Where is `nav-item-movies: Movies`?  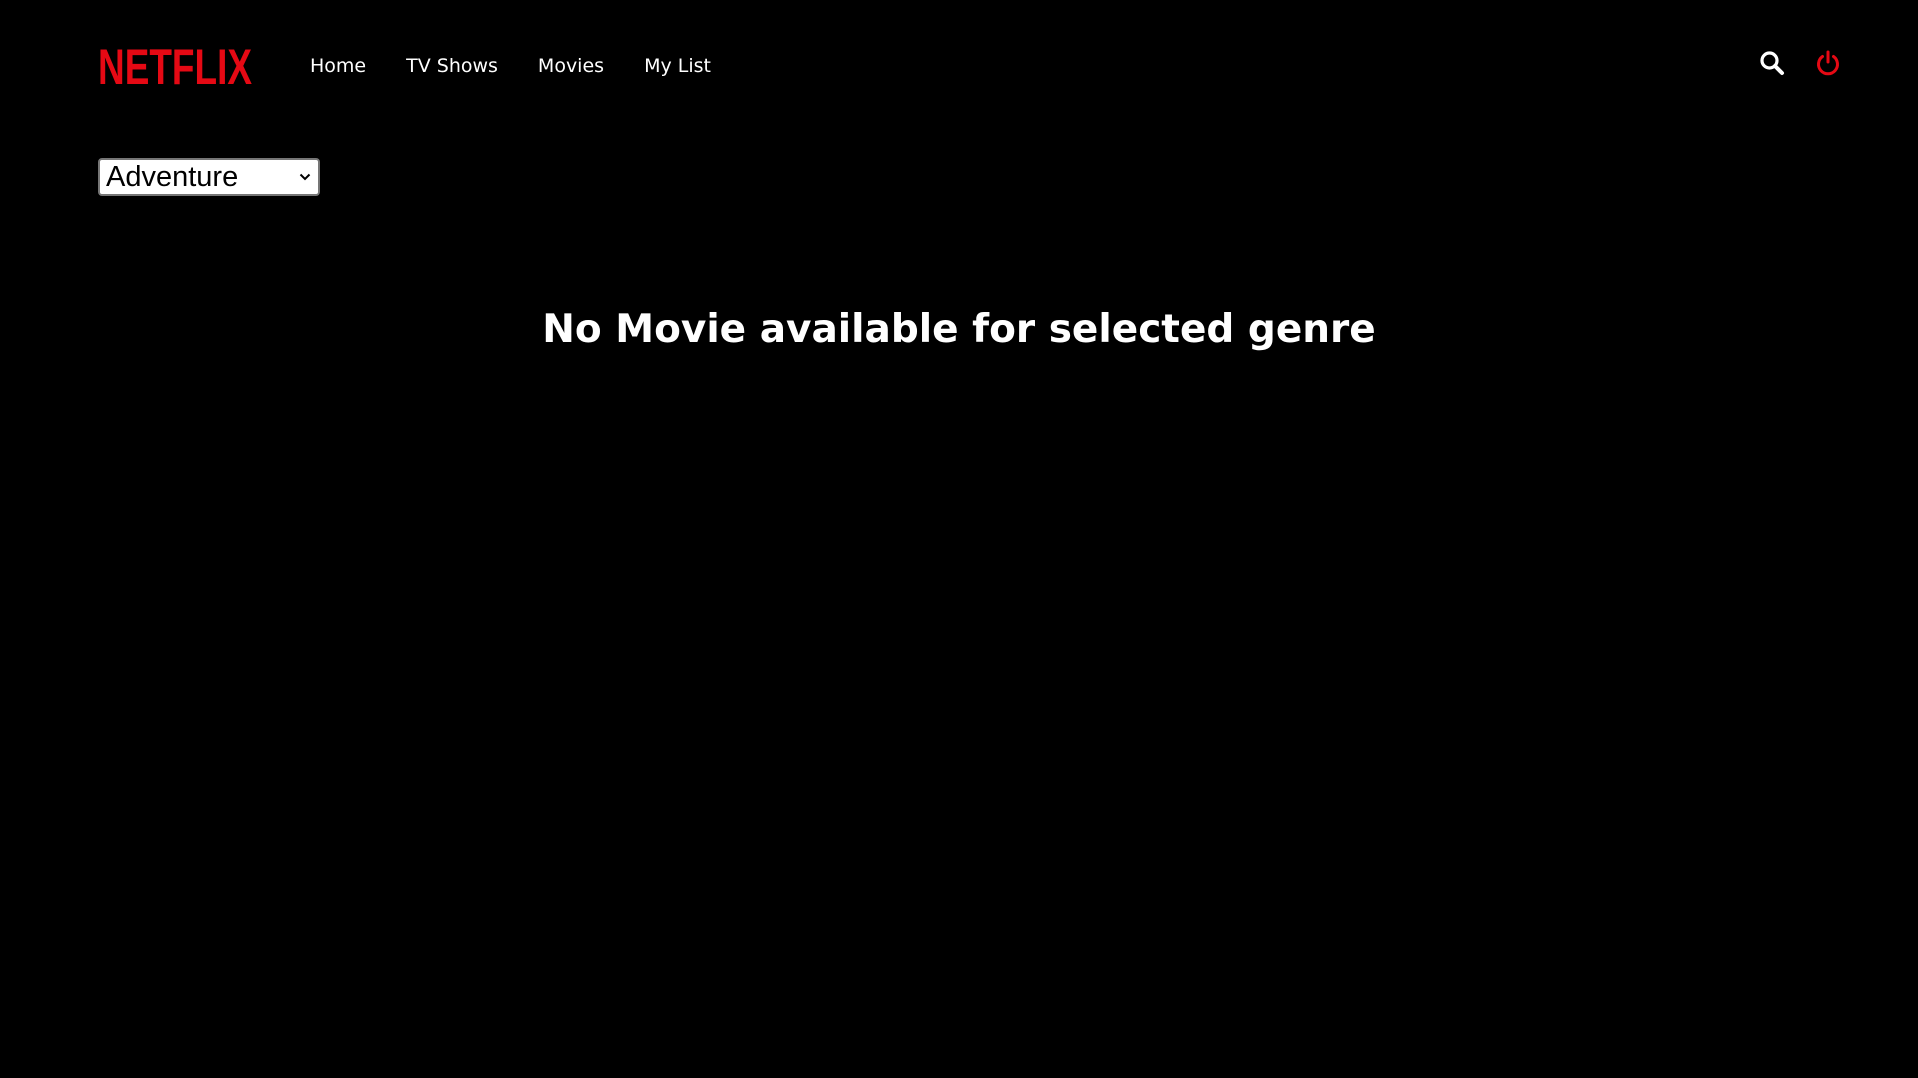 nav-item-movies: Movies is located at coordinates (571, 66).